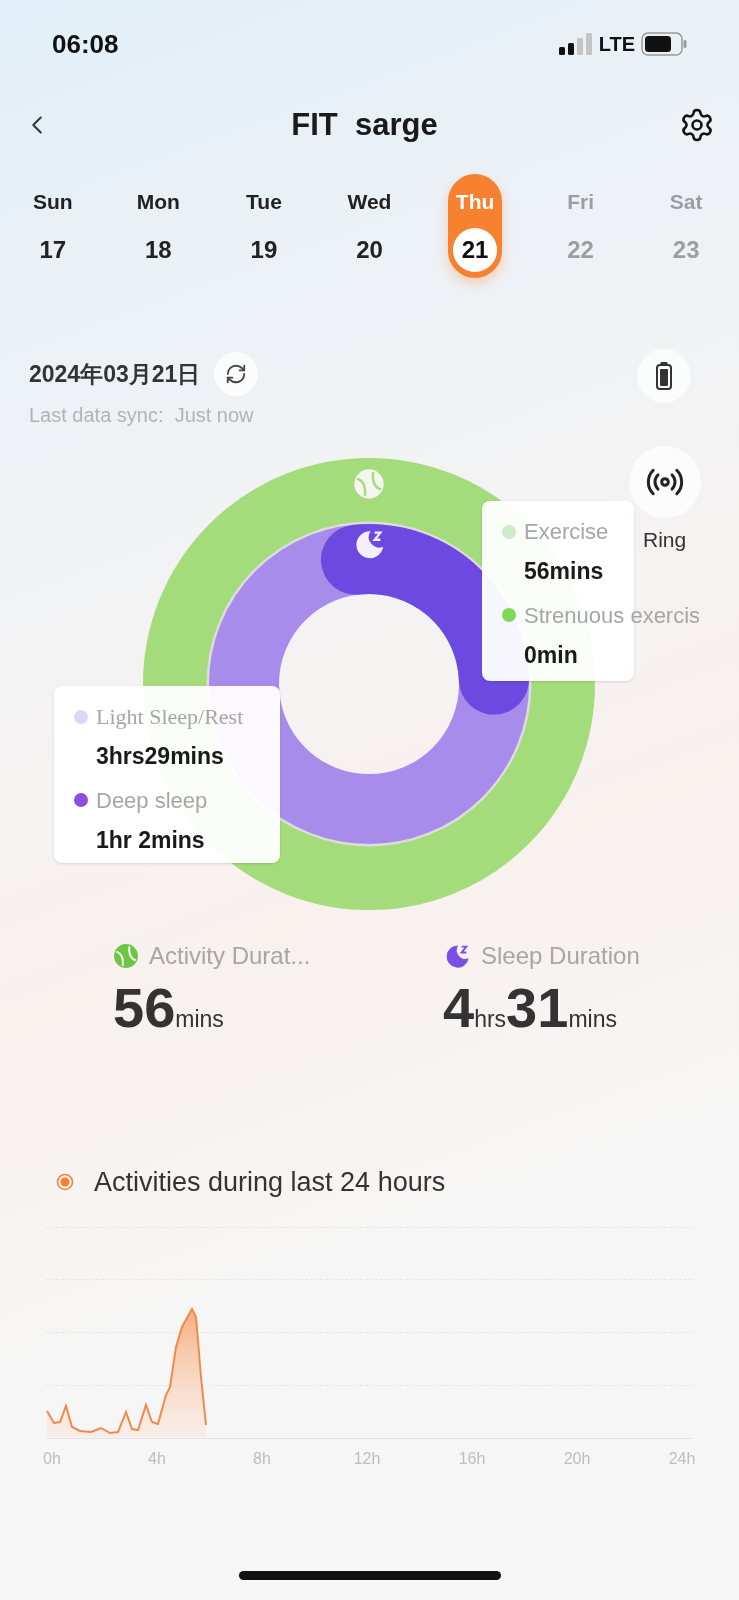 Image resolution: width=739 pixels, height=1600 pixels. What do you see at coordinates (560, 956) in the screenshot?
I see `stat-label: Sleep Duration` at bounding box center [560, 956].